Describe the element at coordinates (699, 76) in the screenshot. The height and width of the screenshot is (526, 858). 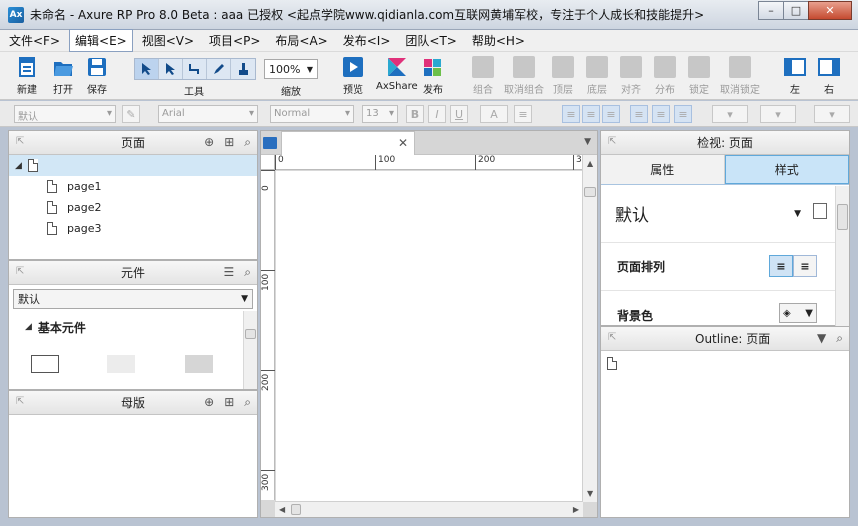
I see `lock-button: 锁定` at that location.